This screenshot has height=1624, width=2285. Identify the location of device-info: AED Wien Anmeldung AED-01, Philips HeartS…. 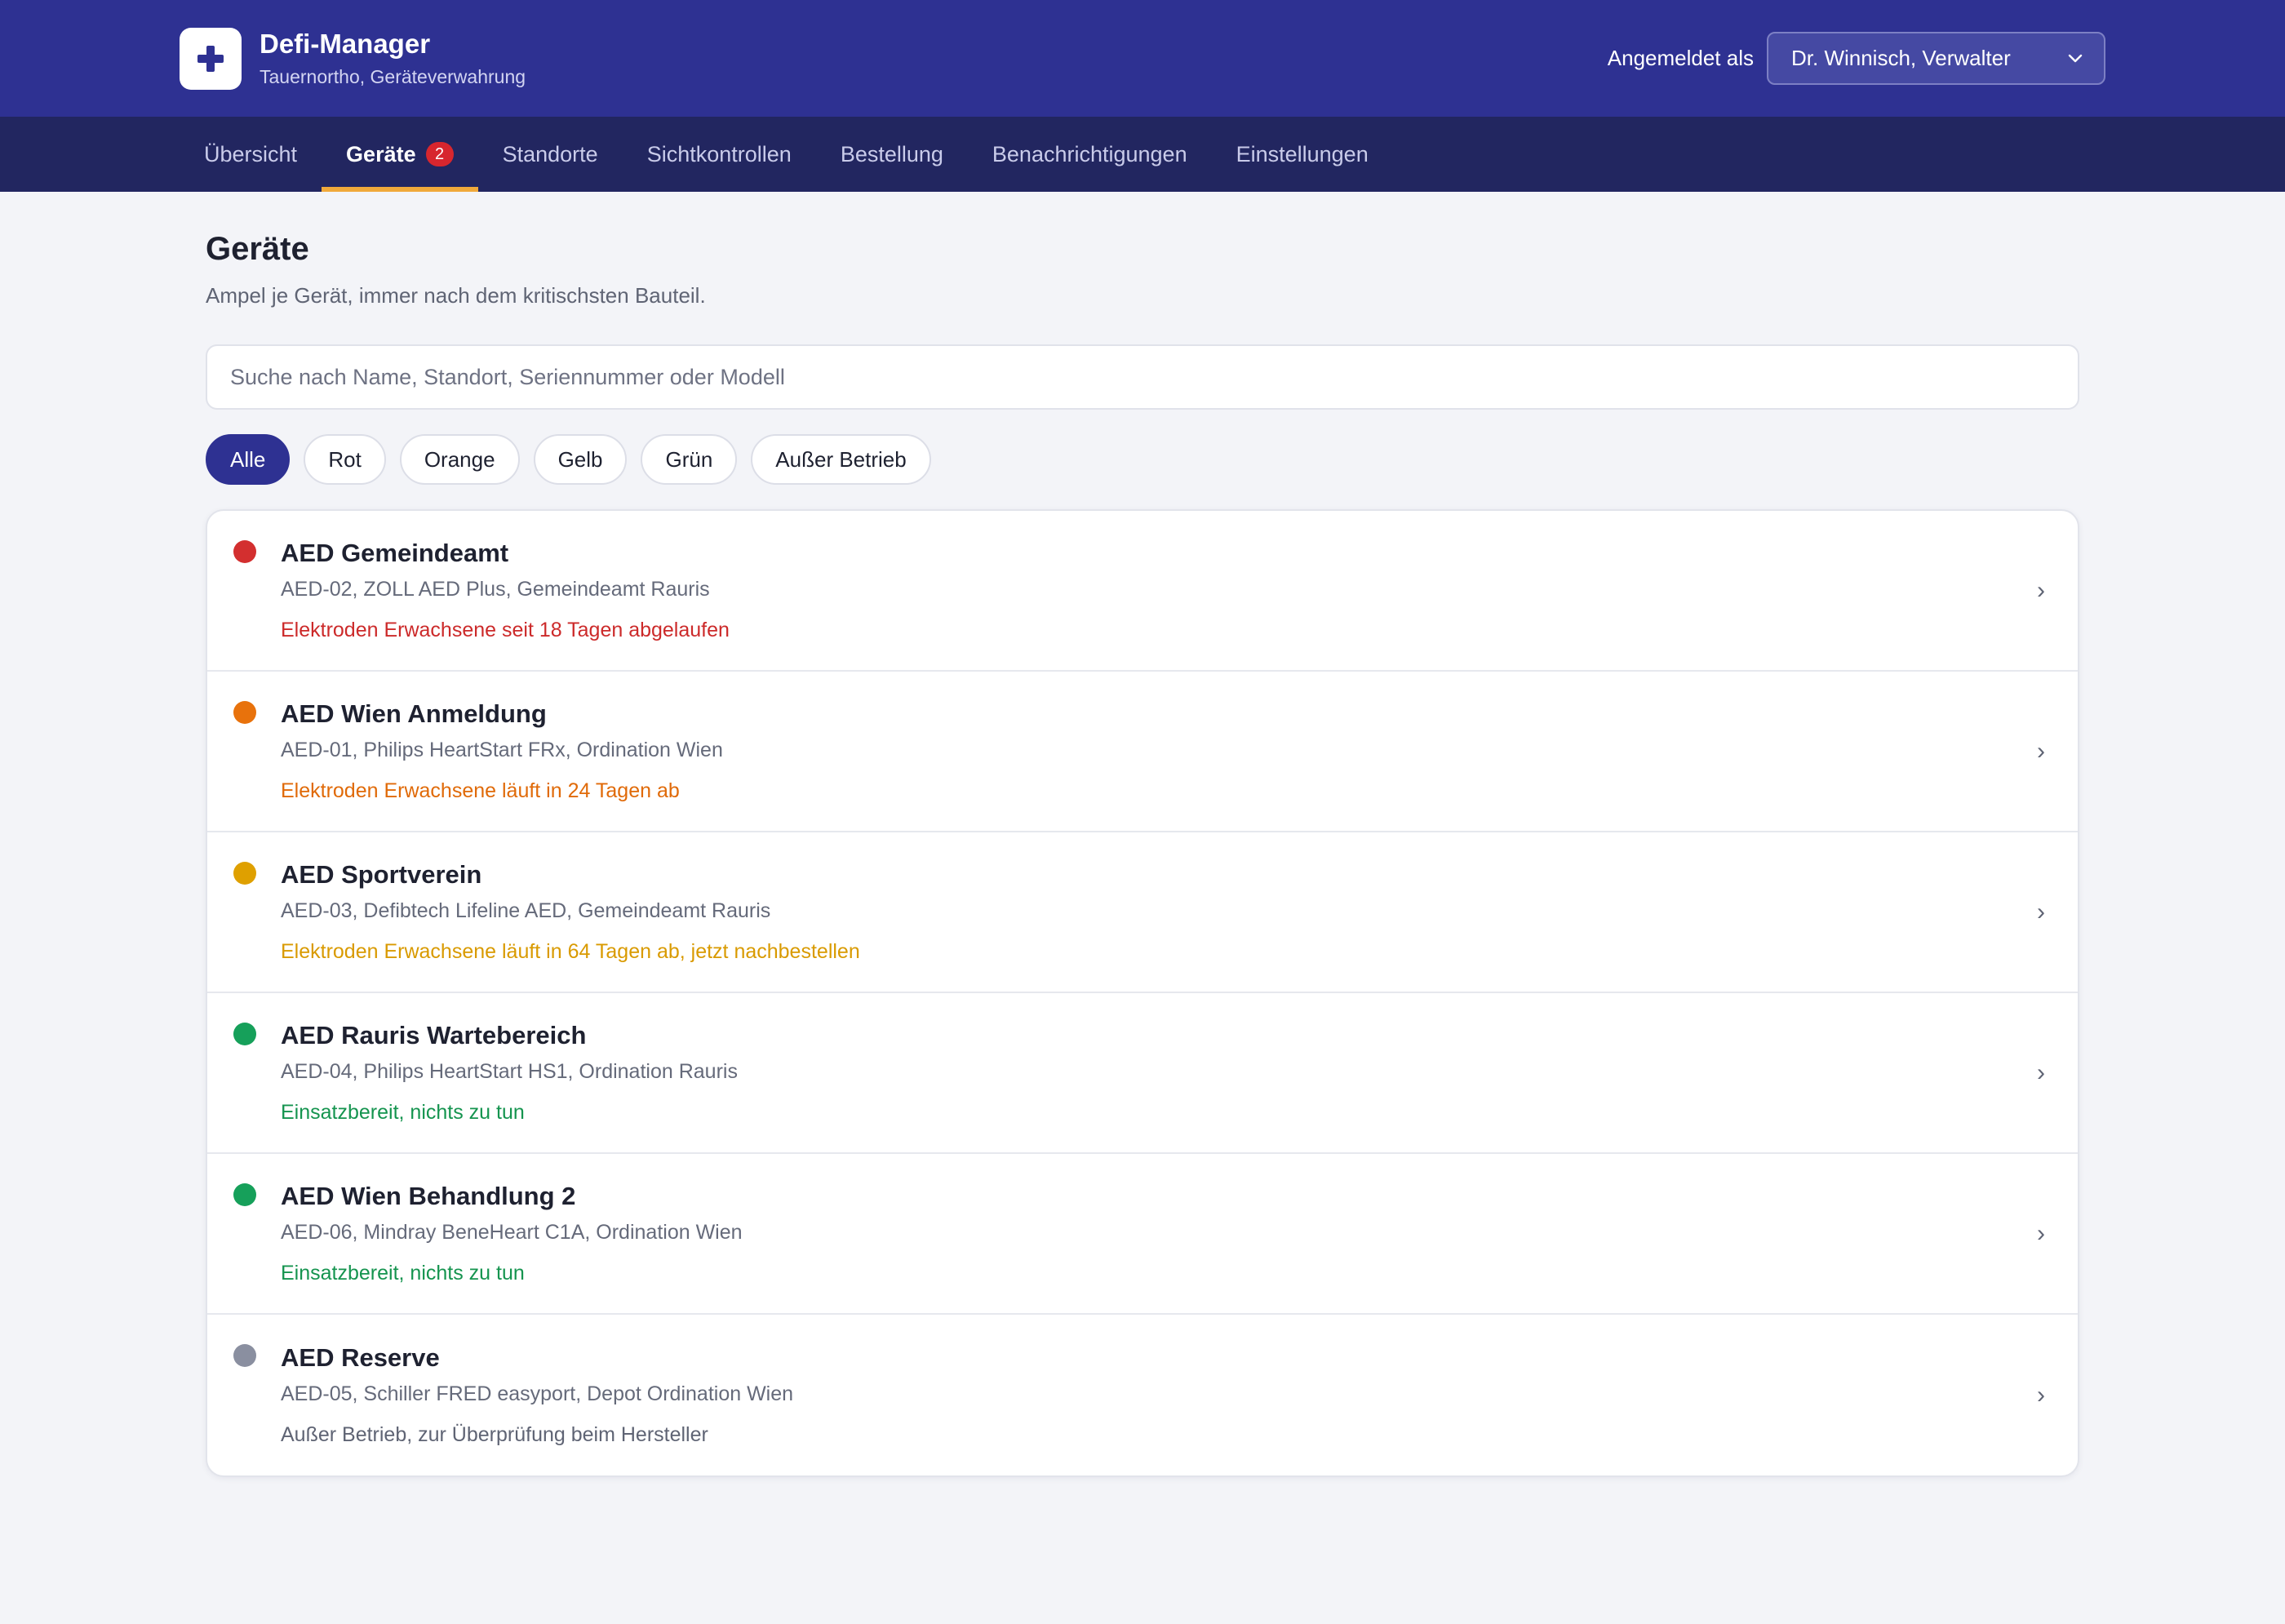
(1155, 751).